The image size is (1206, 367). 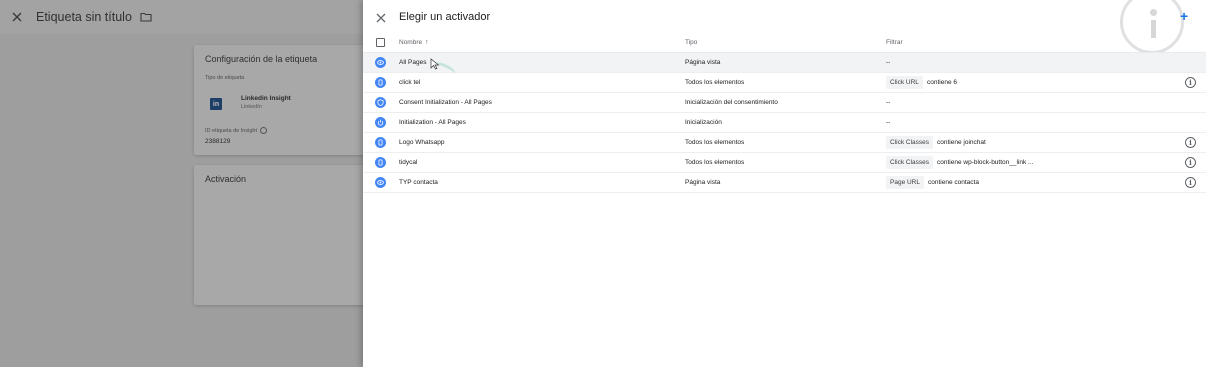 I want to click on activation-card-title: Activación, so click(x=226, y=179).